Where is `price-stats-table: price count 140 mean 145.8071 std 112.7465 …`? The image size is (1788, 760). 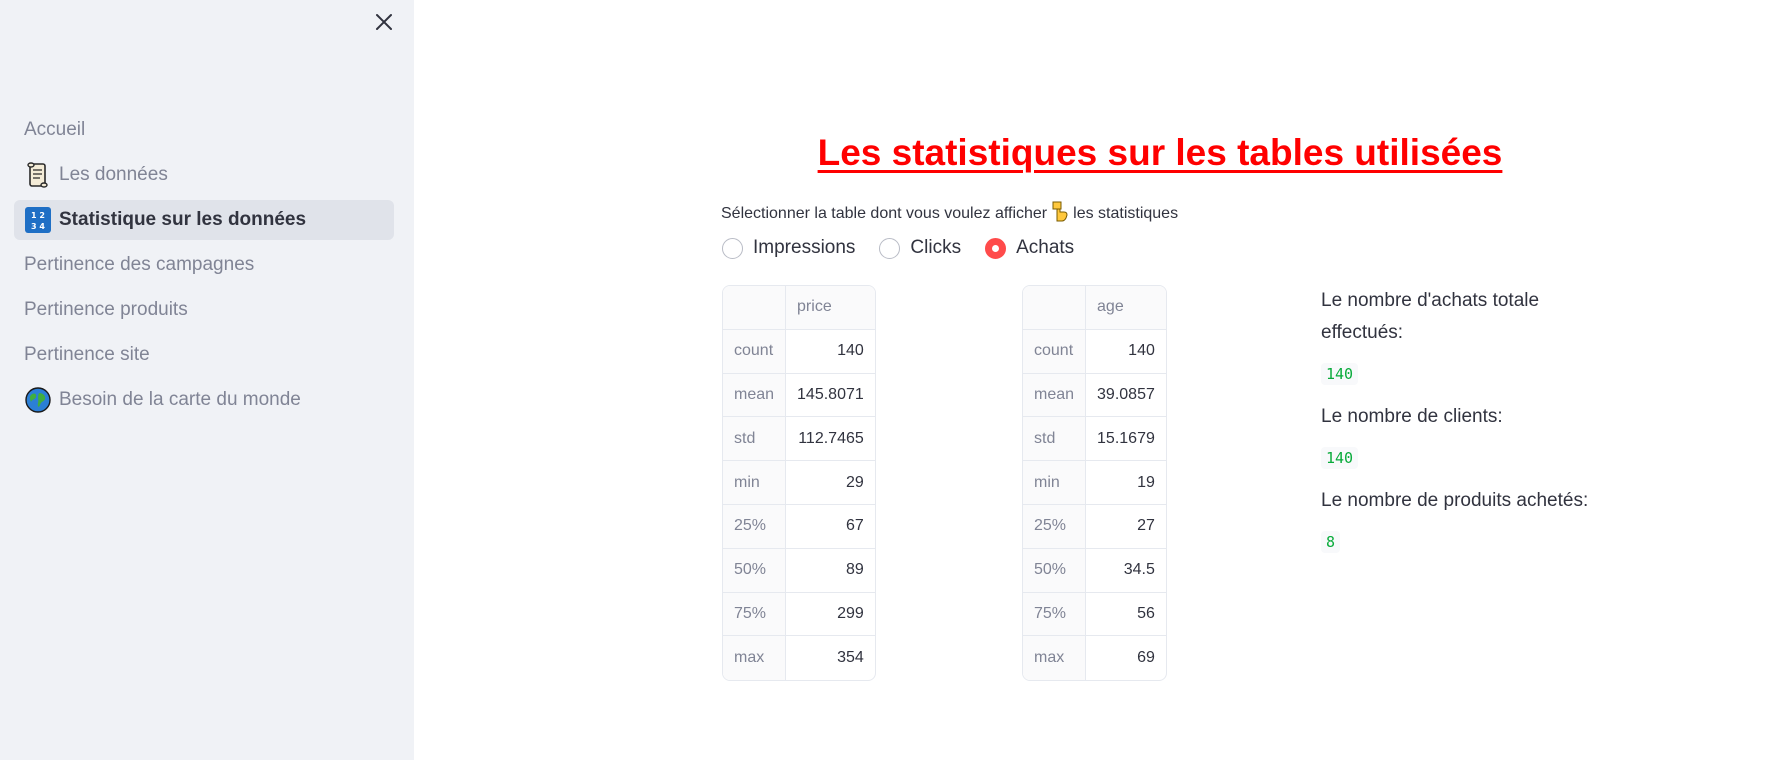 price-stats-table: price count 140 mean 145.8071 std 112.7465 … is located at coordinates (799, 483).